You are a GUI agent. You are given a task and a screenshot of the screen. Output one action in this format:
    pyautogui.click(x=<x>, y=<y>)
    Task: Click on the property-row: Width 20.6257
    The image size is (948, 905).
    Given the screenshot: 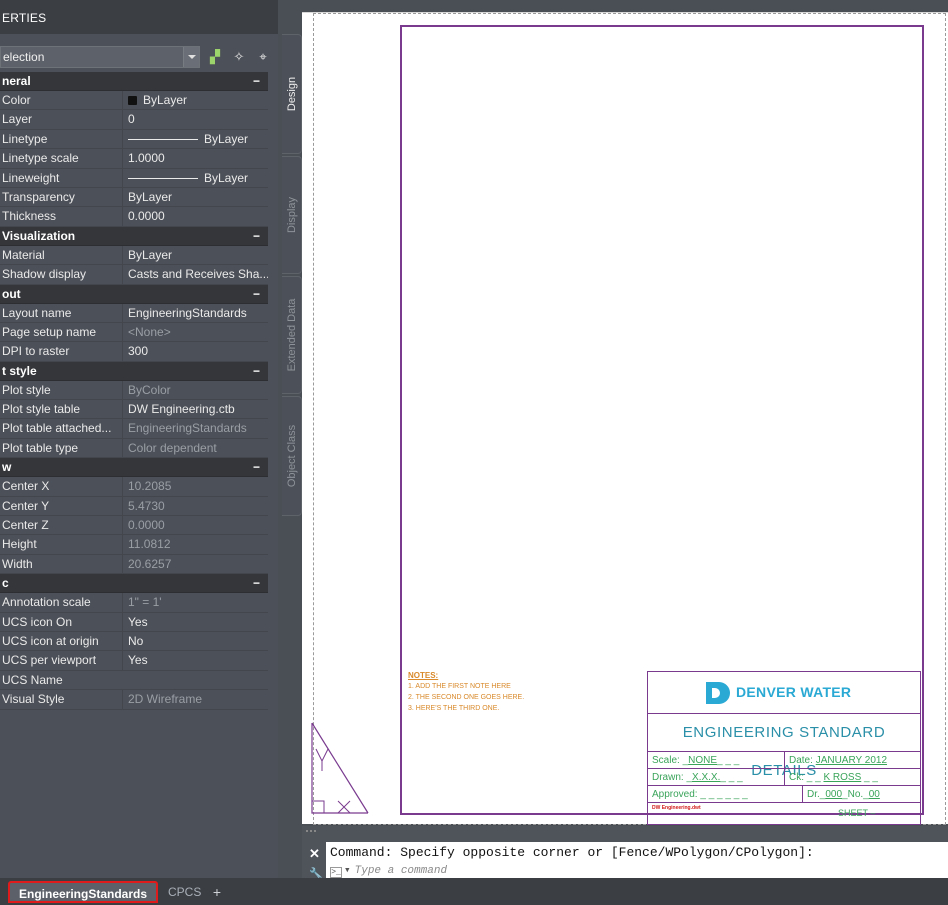 What is the action you would take?
    pyautogui.click(x=134, y=564)
    